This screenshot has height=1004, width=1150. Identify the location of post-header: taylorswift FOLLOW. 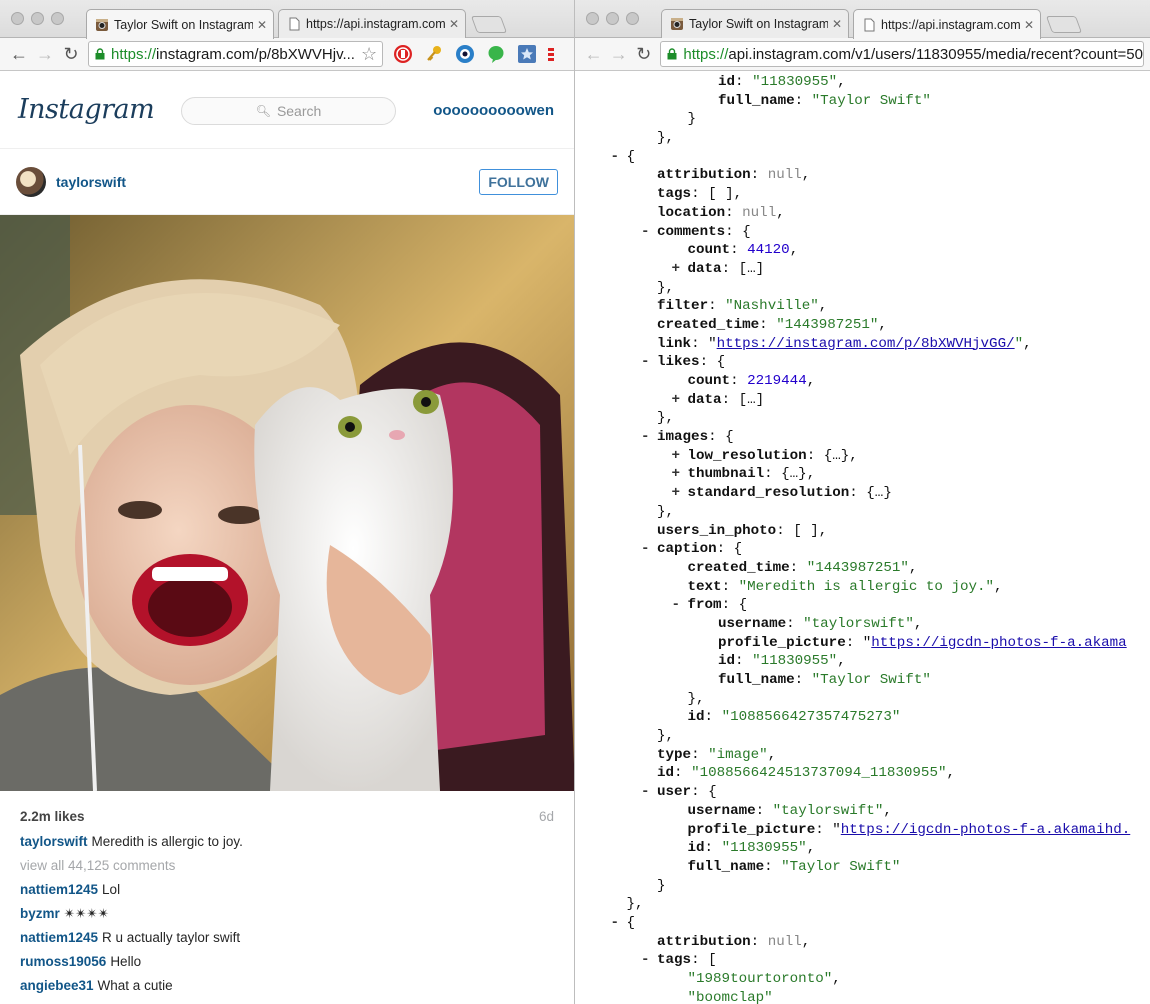
(287, 182).